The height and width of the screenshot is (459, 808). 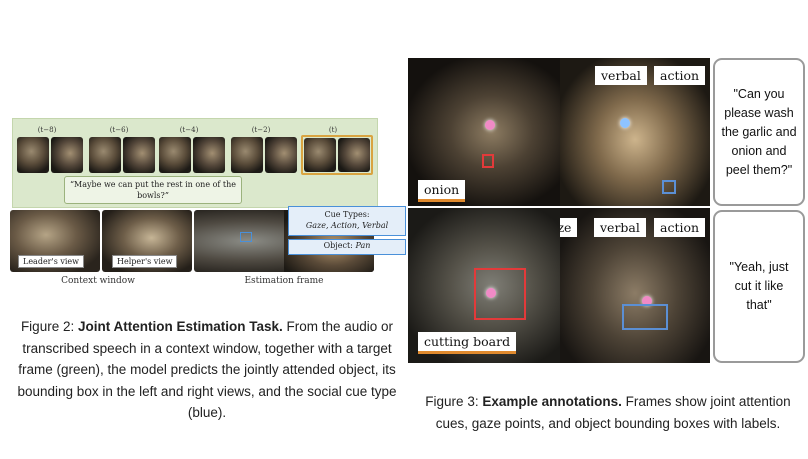 I want to click on timeline-label: (t−2), so click(x=261, y=130).